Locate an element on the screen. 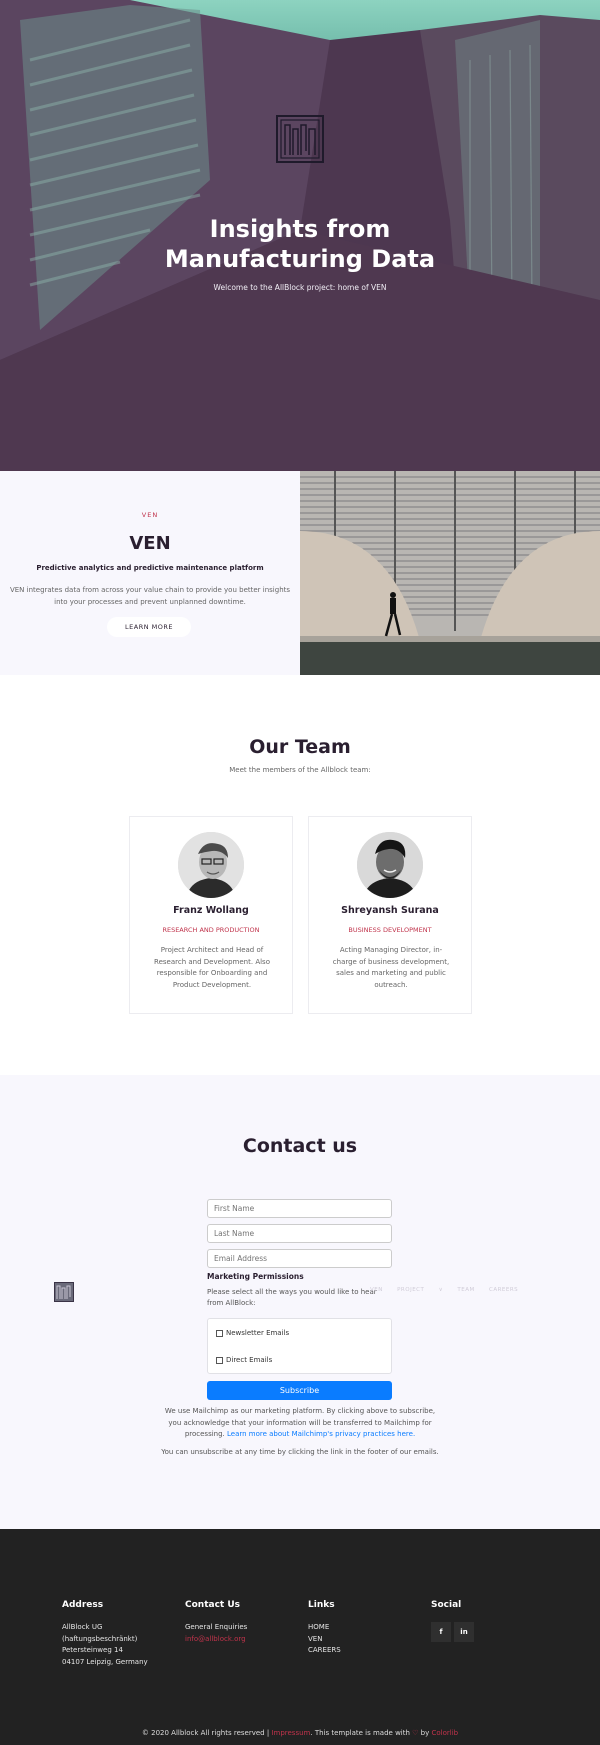 Image resolution: width=600 pixels, height=1745 pixels. direct-emails-checkbox: Direct Emails is located at coordinates (244, 1360).